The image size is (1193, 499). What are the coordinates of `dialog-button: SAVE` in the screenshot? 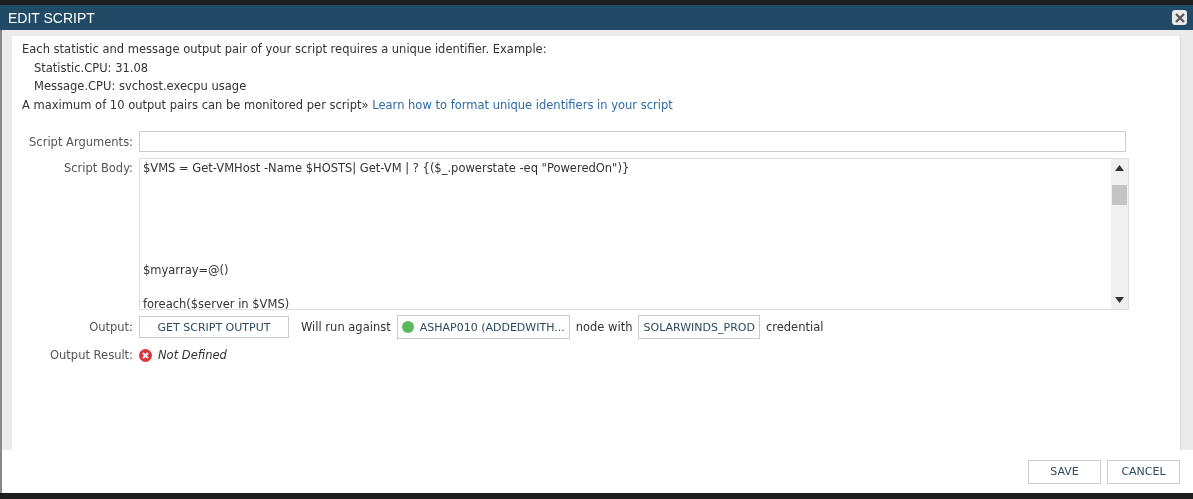 It's located at (1064, 471).